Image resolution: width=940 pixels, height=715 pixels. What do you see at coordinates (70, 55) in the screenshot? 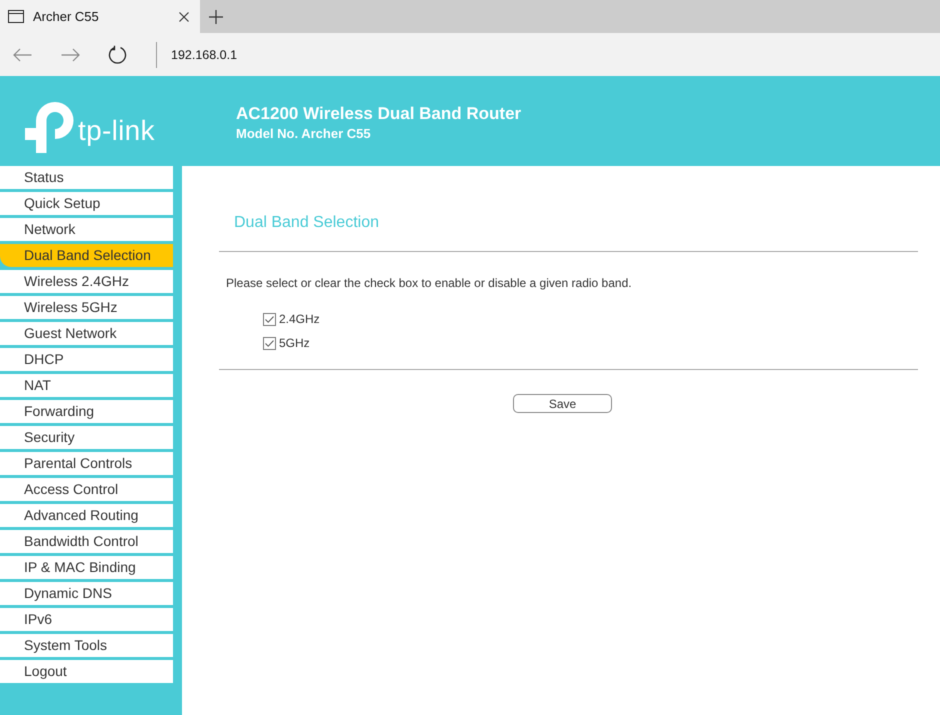
I see `forward-arrow-icon` at bounding box center [70, 55].